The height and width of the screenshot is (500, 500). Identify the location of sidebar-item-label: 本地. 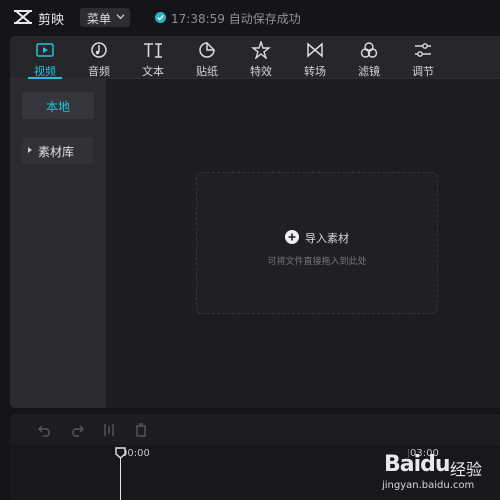
(57, 107).